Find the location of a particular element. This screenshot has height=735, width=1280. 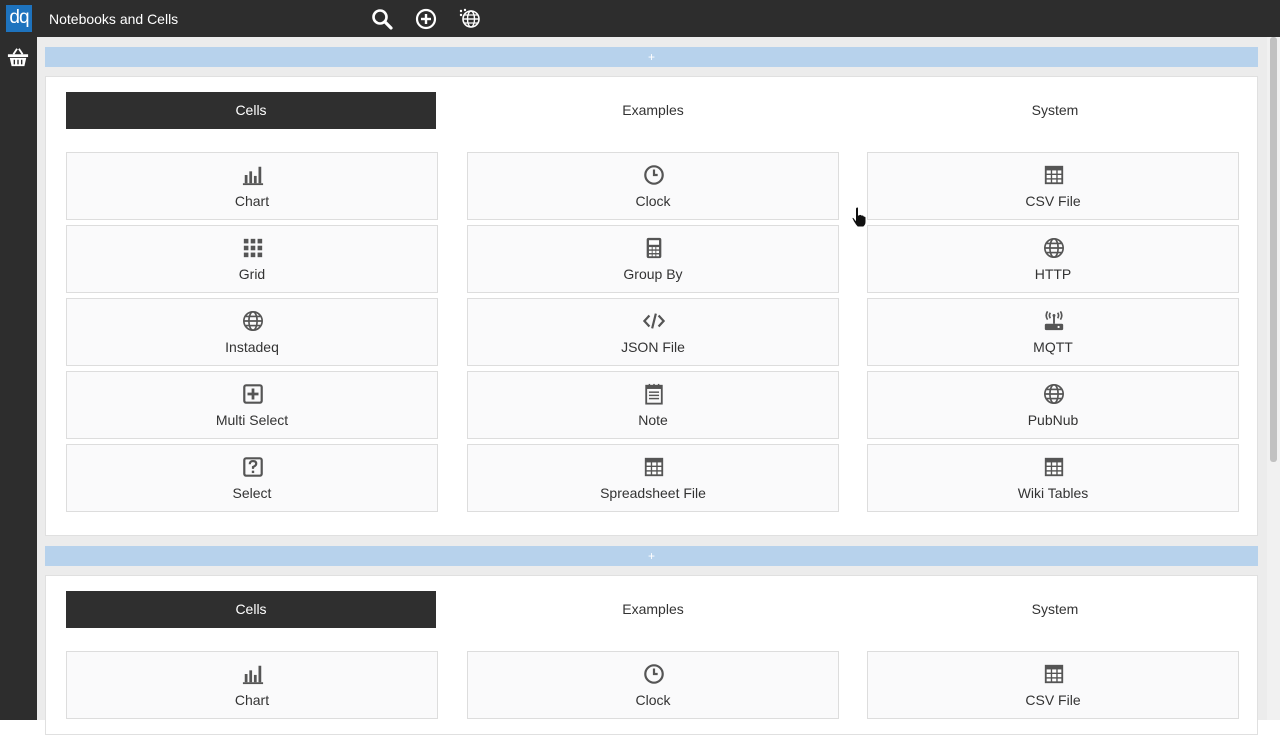

tile-label: HTTP is located at coordinates (1053, 274).